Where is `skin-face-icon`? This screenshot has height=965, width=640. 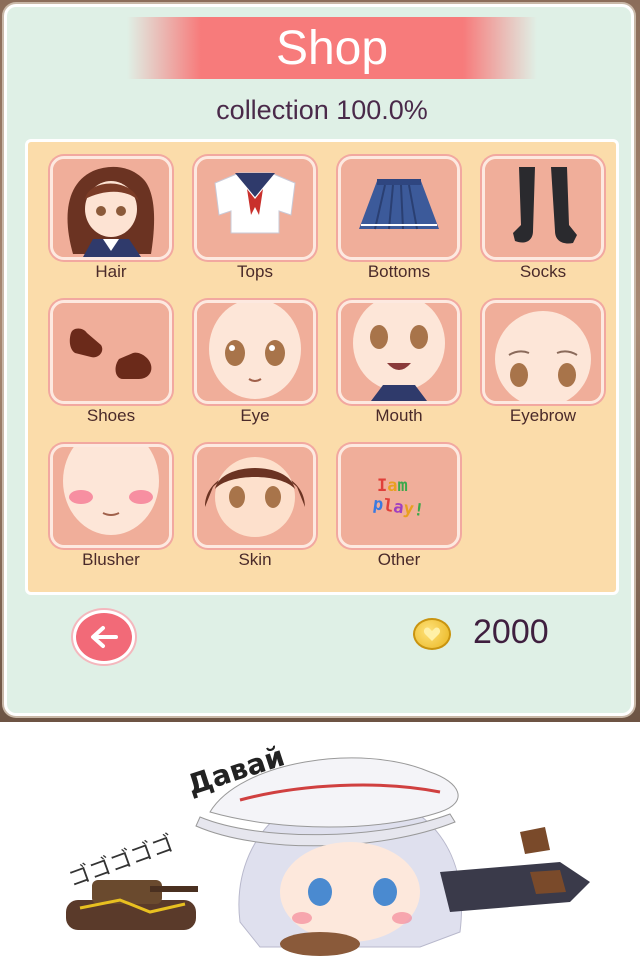
skin-face-icon is located at coordinates (255, 496).